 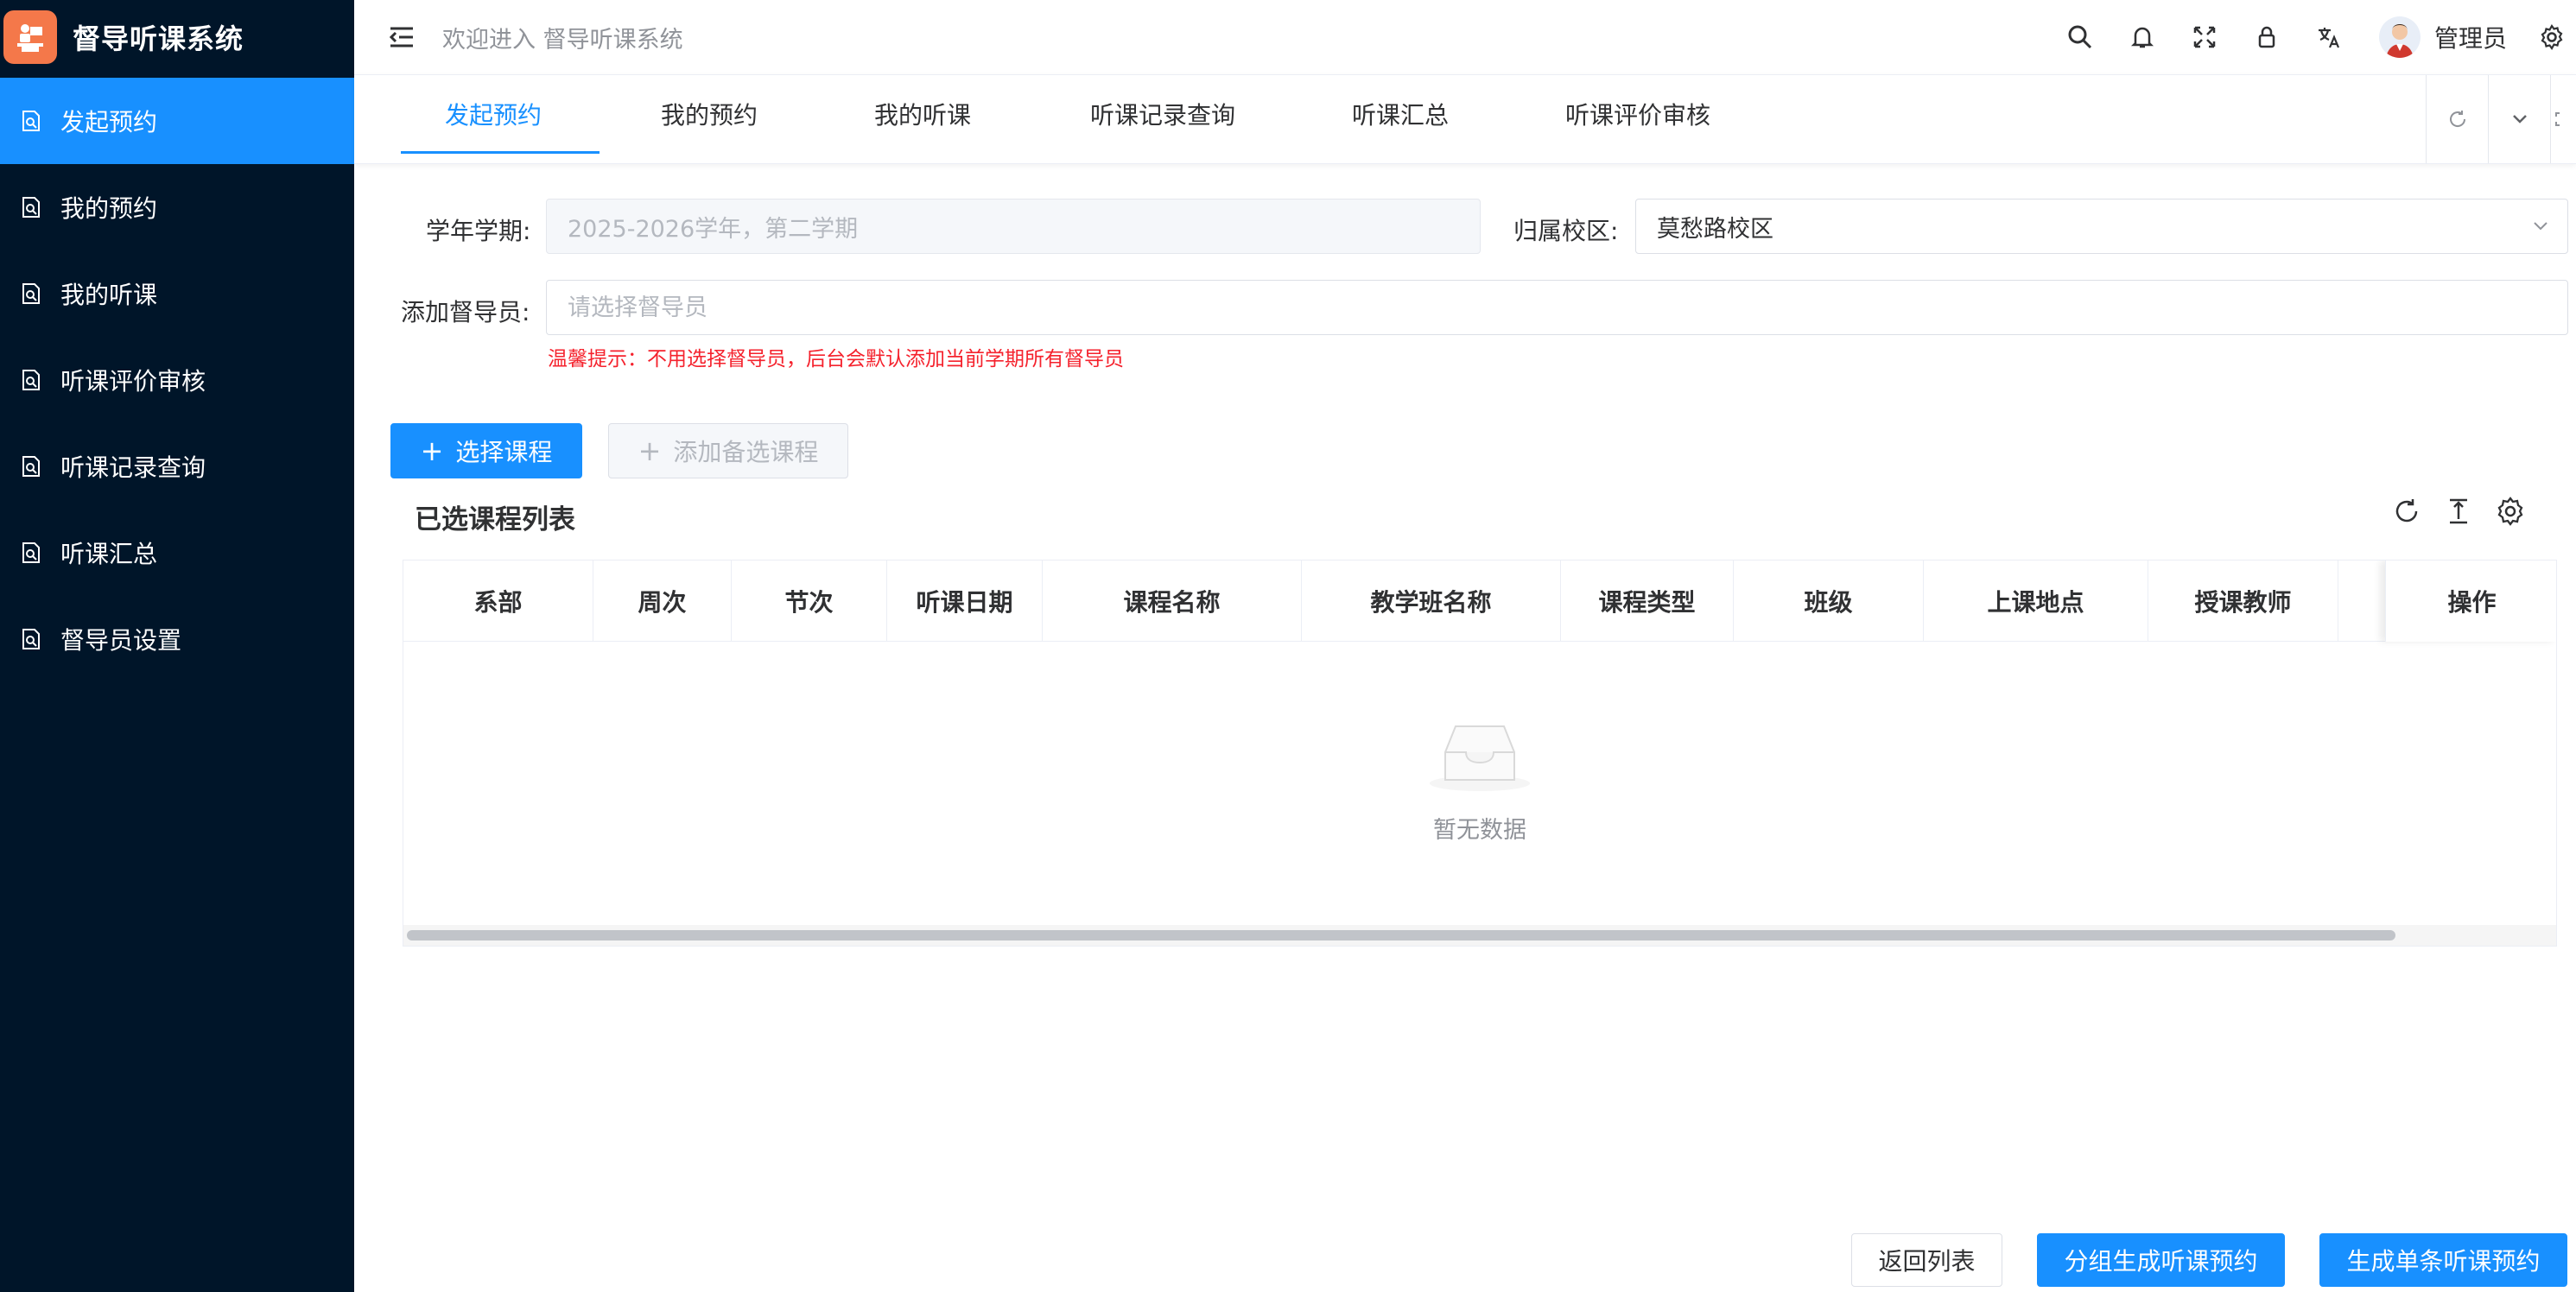 I want to click on empty-text: 暂无数据, so click(x=1479, y=830).